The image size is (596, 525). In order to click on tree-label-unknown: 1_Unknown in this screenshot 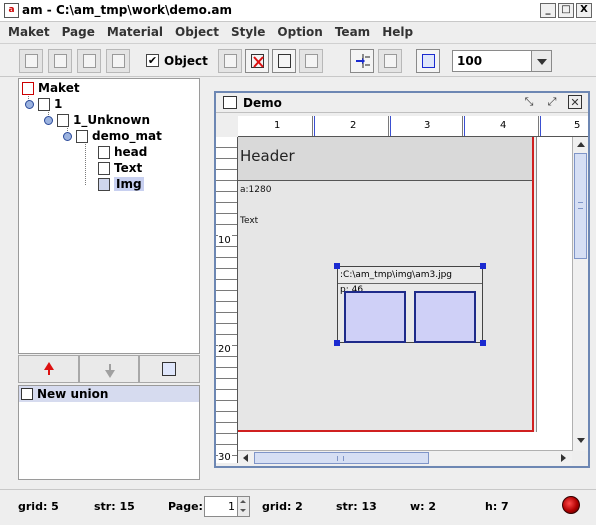, I will do `click(112, 120)`.